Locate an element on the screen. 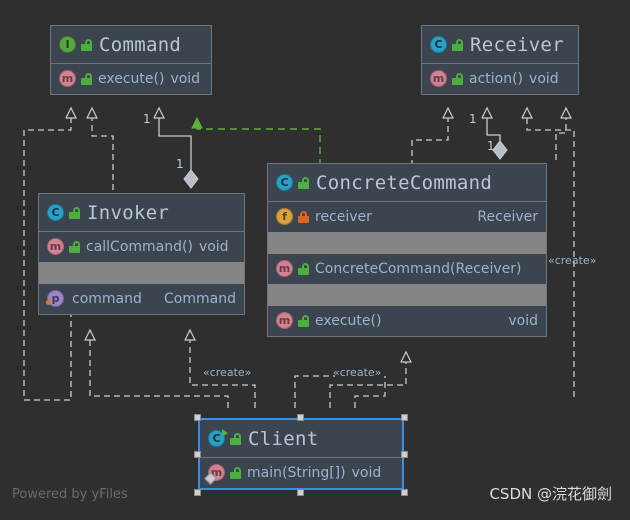  class-box-client: C Client m main(String[]) void is located at coordinates (301, 454).